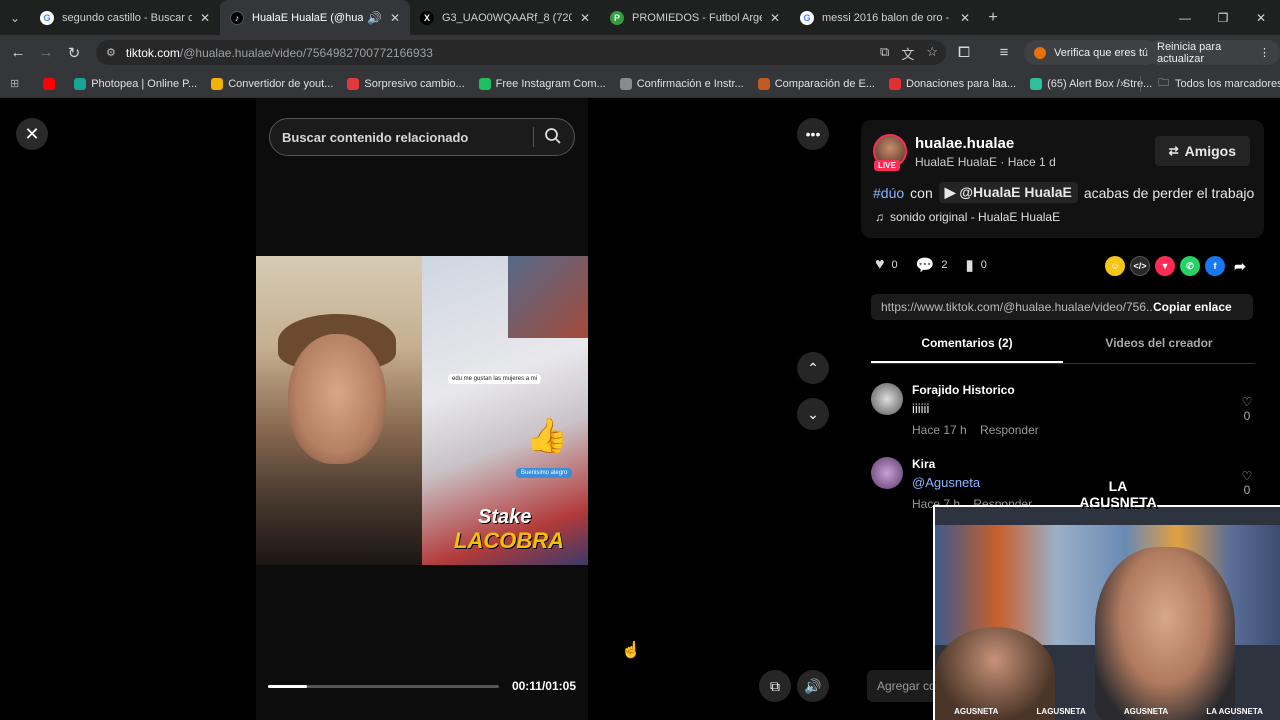 The width and height of the screenshot is (1280, 720). I want to click on related-search-input: Buscar contenido relacionado, so click(422, 137).